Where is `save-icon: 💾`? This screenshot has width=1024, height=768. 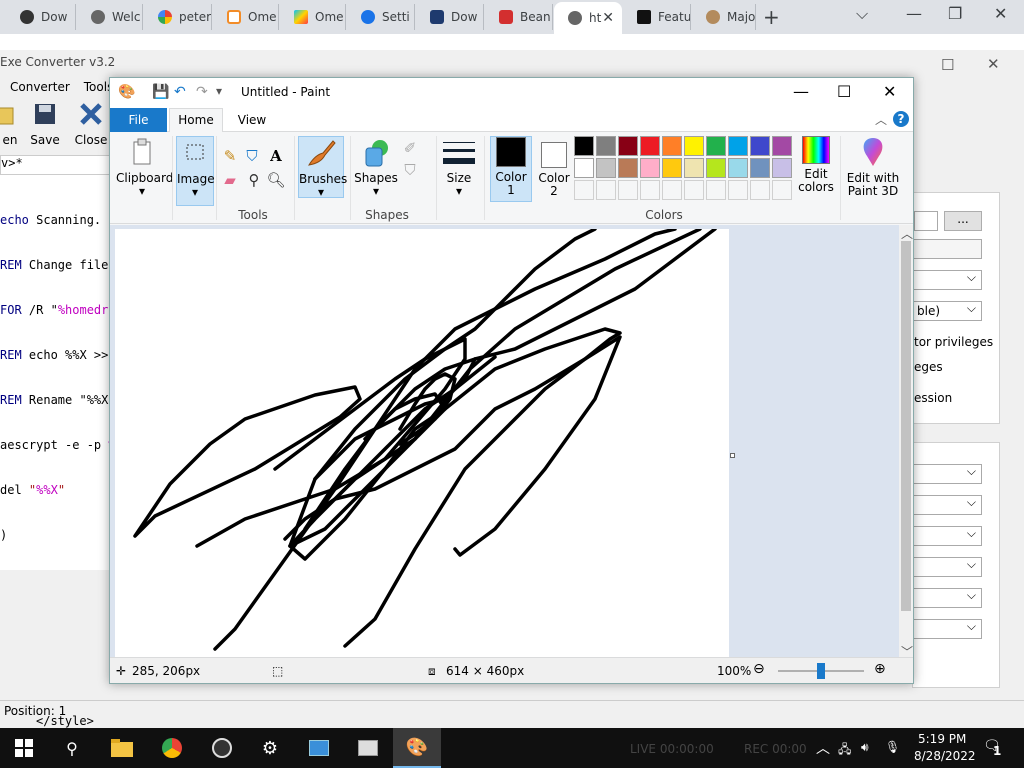
save-icon: 💾 is located at coordinates (160, 92).